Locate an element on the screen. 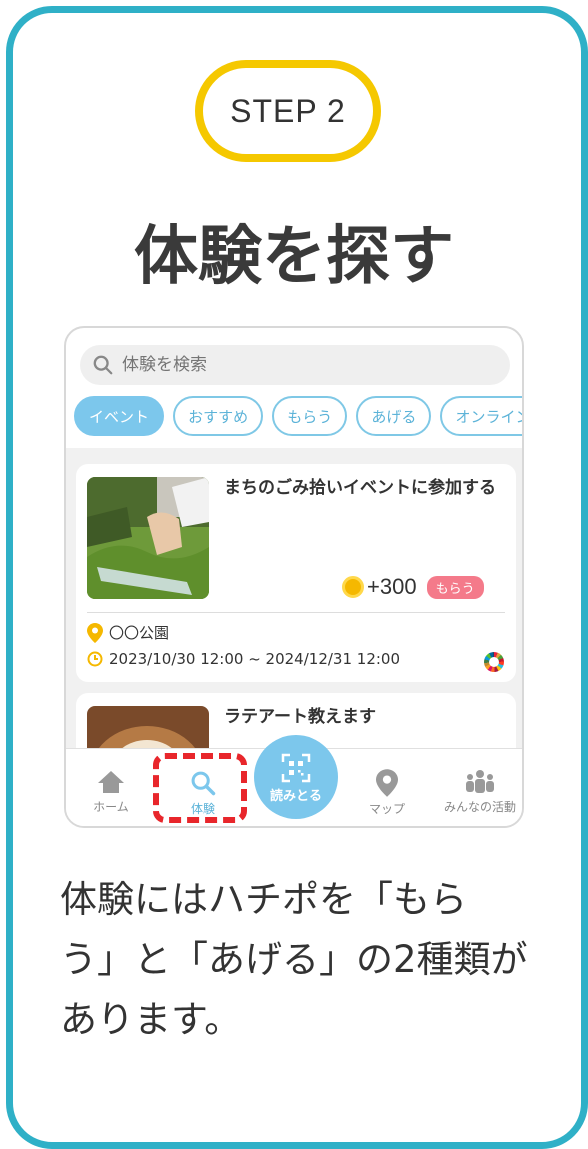  coin-icon is located at coordinates (353, 587).